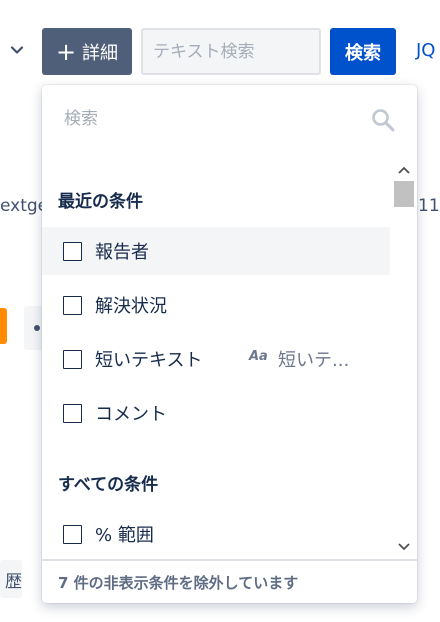 This screenshot has width=440, height=622. What do you see at coordinates (100, 53) in the screenshot?
I see `more-button-label: 詳細` at bounding box center [100, 53].